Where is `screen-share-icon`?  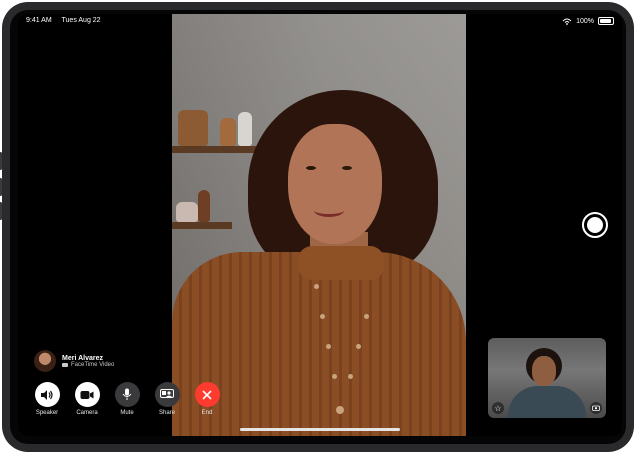 screen-share-icon is located at coordinates (167, 393).